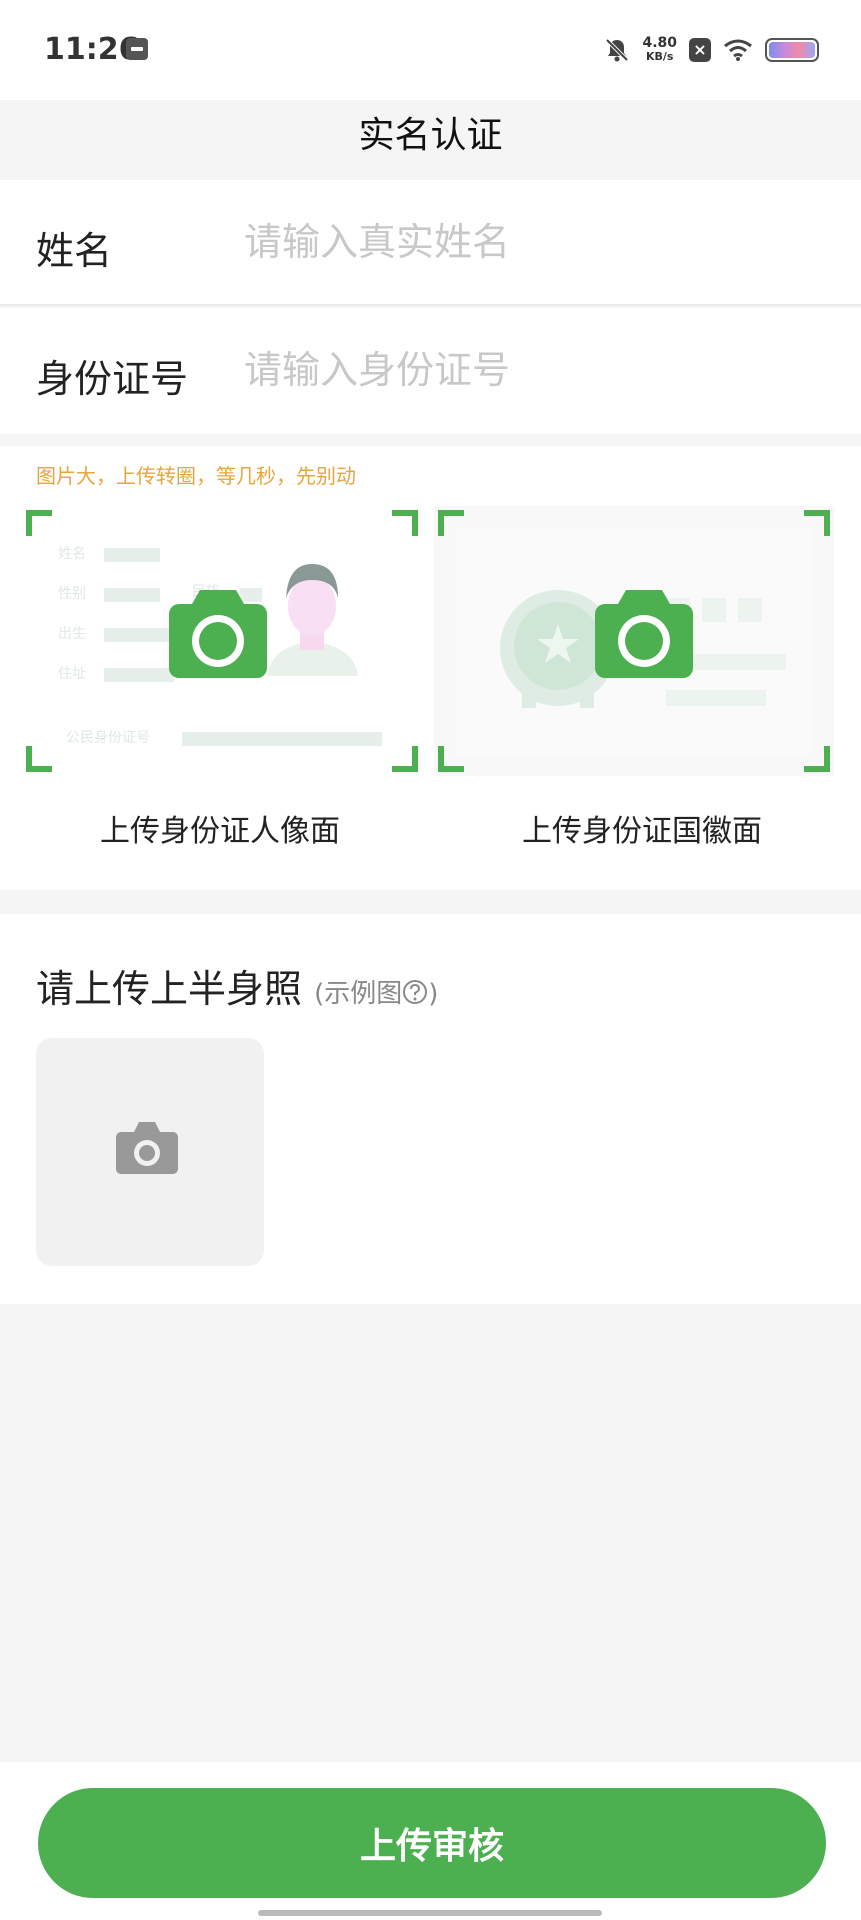 Image resolution: width=861 pixels, height=1920 pixels. I want to click on home-indicator, so click(430, 1913).